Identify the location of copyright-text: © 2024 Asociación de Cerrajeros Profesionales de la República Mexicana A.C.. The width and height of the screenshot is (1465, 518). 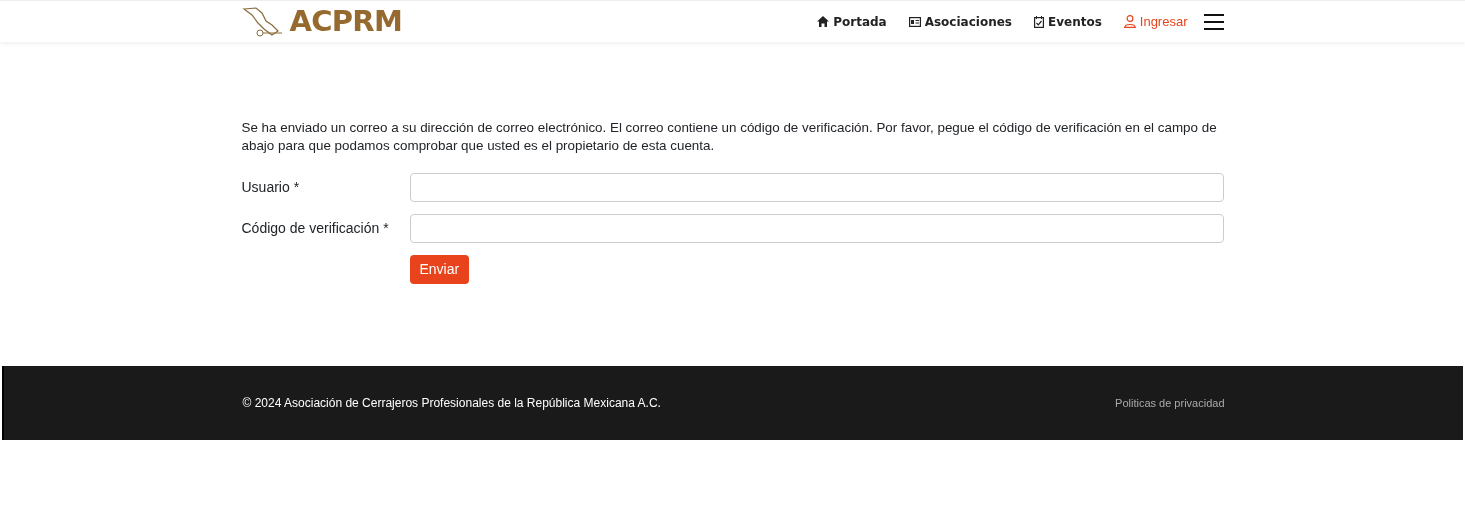
(451, 403).